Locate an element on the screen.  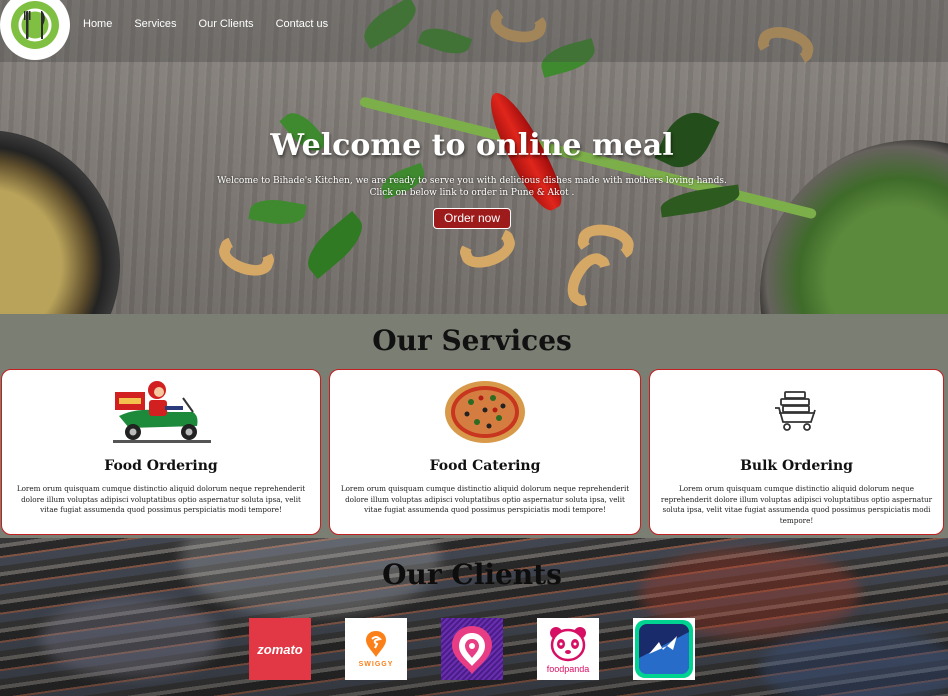
location-pin-icon is located at coordinates (472, 649).